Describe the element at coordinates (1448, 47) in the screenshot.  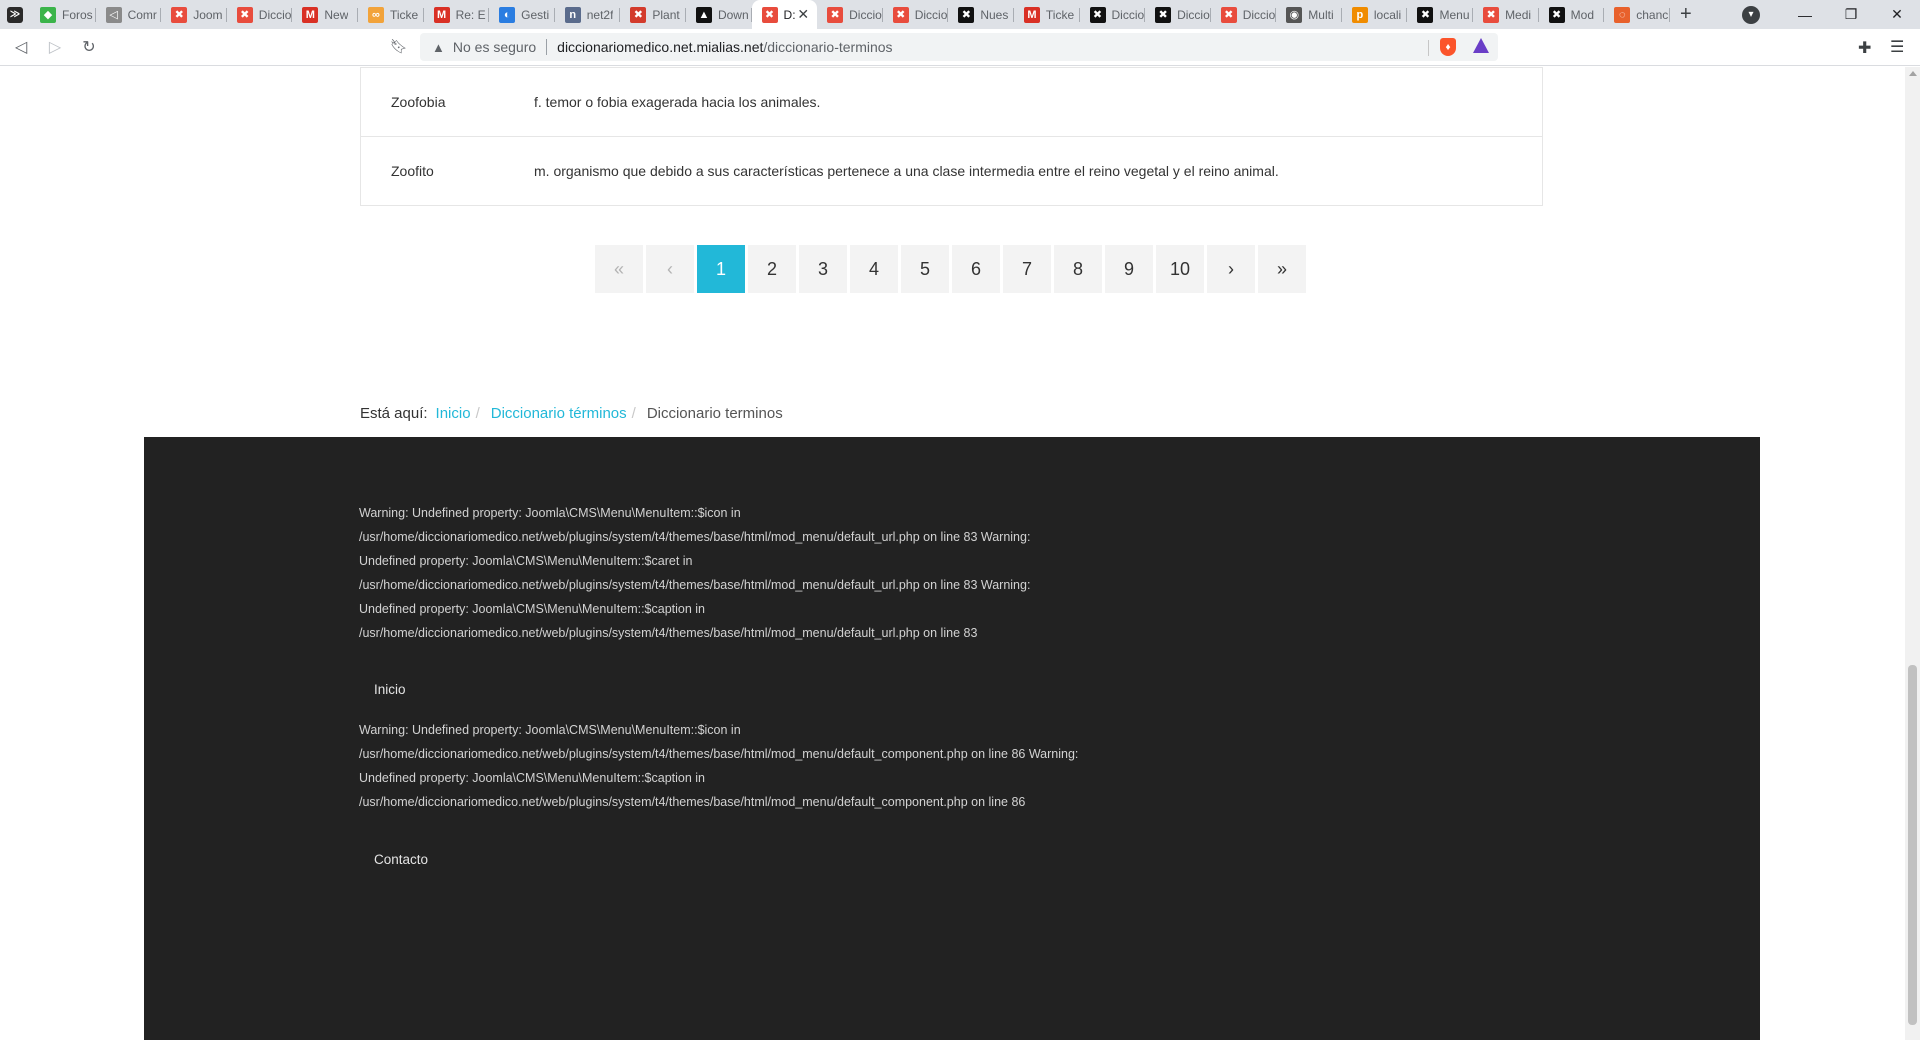
I see `brave-shields-icon: ♦` at that location.